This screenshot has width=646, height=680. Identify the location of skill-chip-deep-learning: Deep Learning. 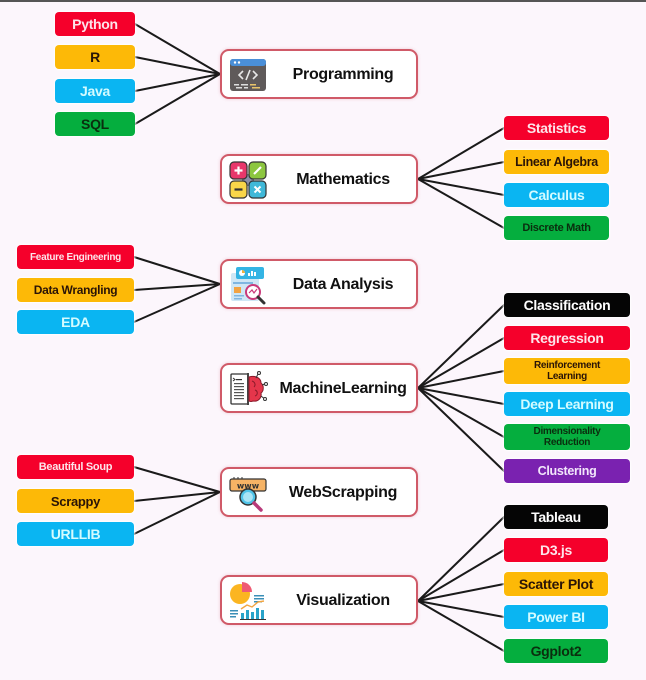
(567, 404).